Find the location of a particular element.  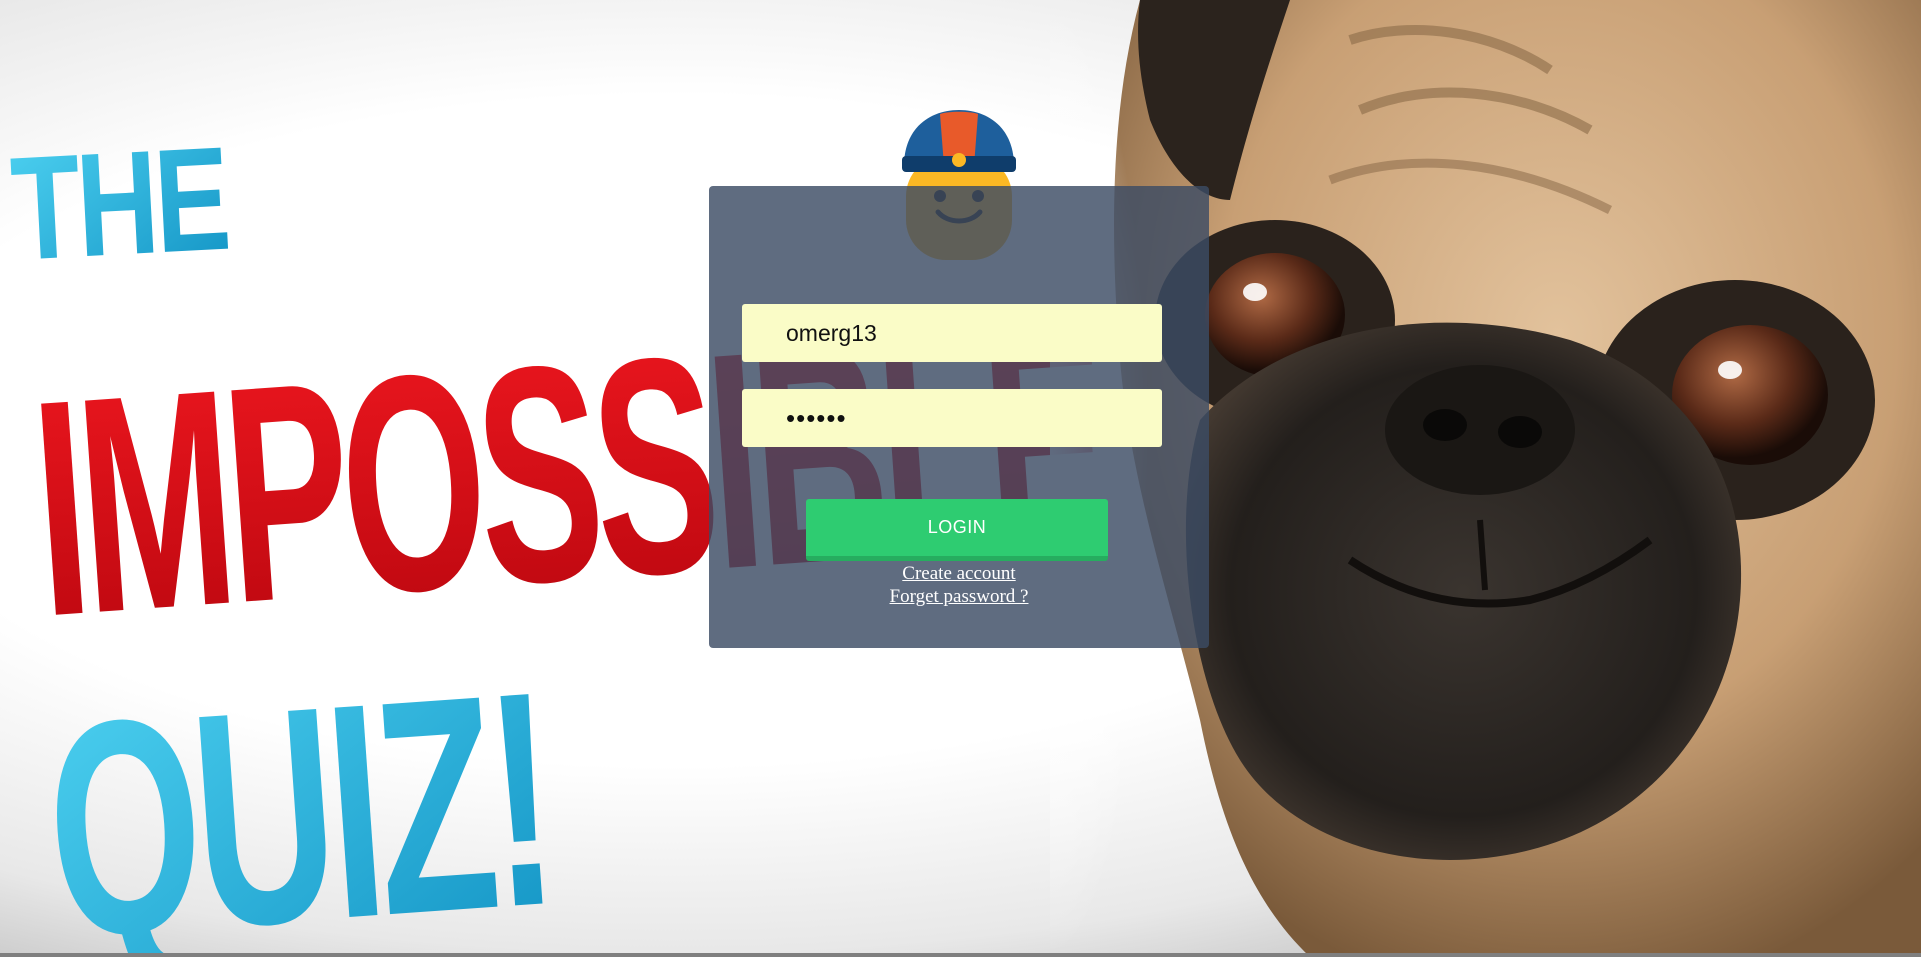

login-form: LOGIN Create account Forget password ? is located at coordinates (959, 417).